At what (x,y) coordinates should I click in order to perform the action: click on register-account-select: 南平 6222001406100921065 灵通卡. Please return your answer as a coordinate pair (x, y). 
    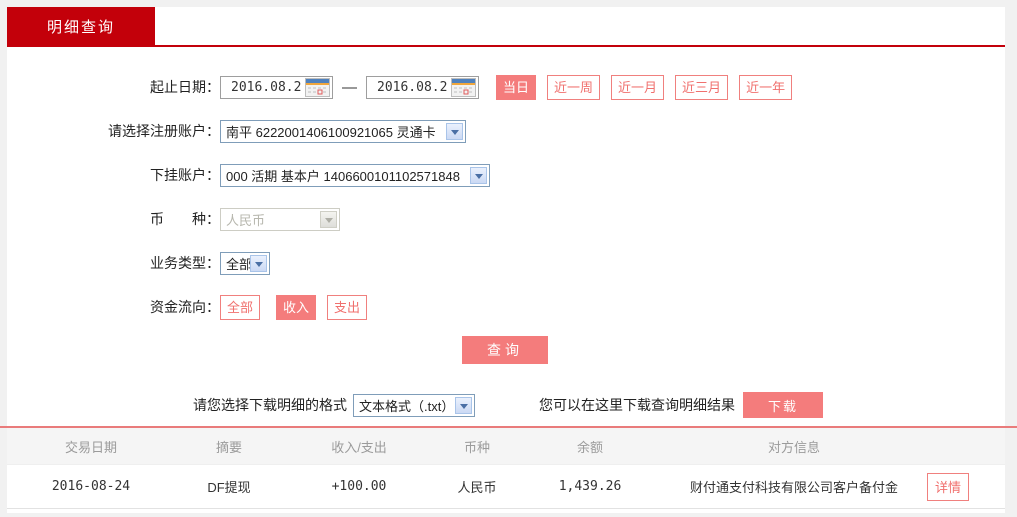
    Looking at the image, I should click on (343, 131).